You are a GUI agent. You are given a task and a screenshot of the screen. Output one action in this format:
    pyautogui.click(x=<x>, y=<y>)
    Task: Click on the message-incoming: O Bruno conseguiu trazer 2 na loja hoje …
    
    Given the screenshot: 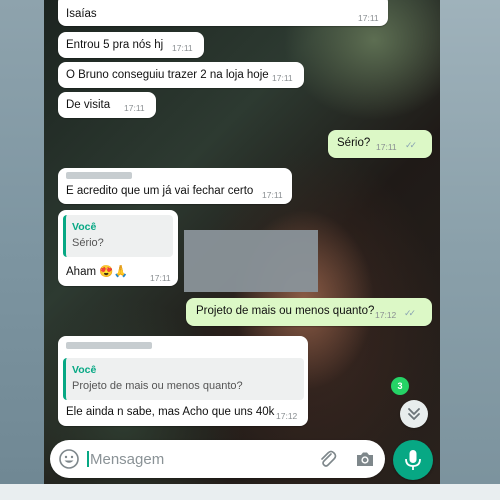 What is the action you would take?
    pyautogui.click(x=181, y=75)
    